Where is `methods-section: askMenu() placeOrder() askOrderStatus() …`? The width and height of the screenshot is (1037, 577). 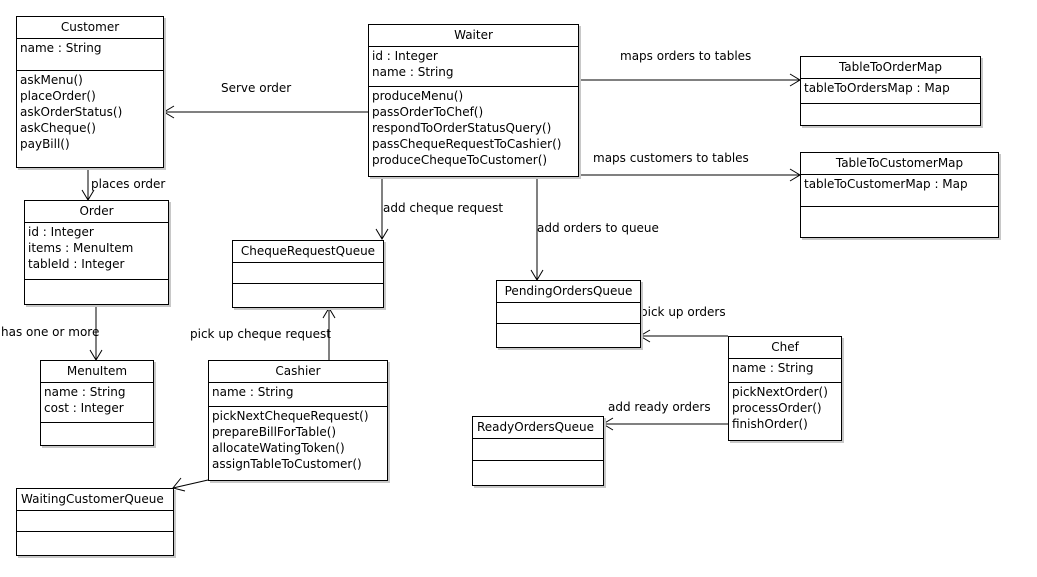
methods-section: askMenu() placeOrder() askOrderStatus() … is located at coordinates (90, 112).